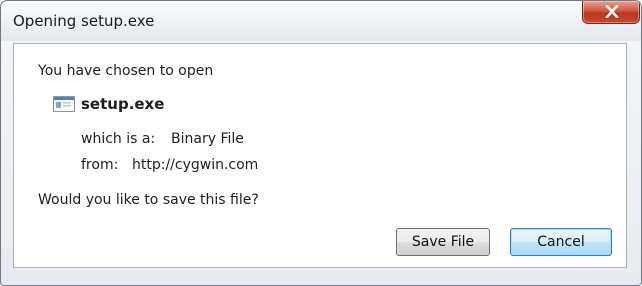 This screenshot has width=642, height=286. Describe the element at coordinates (561, 242) in the screenshot. I see `cancel-button: Cancel` at that location.